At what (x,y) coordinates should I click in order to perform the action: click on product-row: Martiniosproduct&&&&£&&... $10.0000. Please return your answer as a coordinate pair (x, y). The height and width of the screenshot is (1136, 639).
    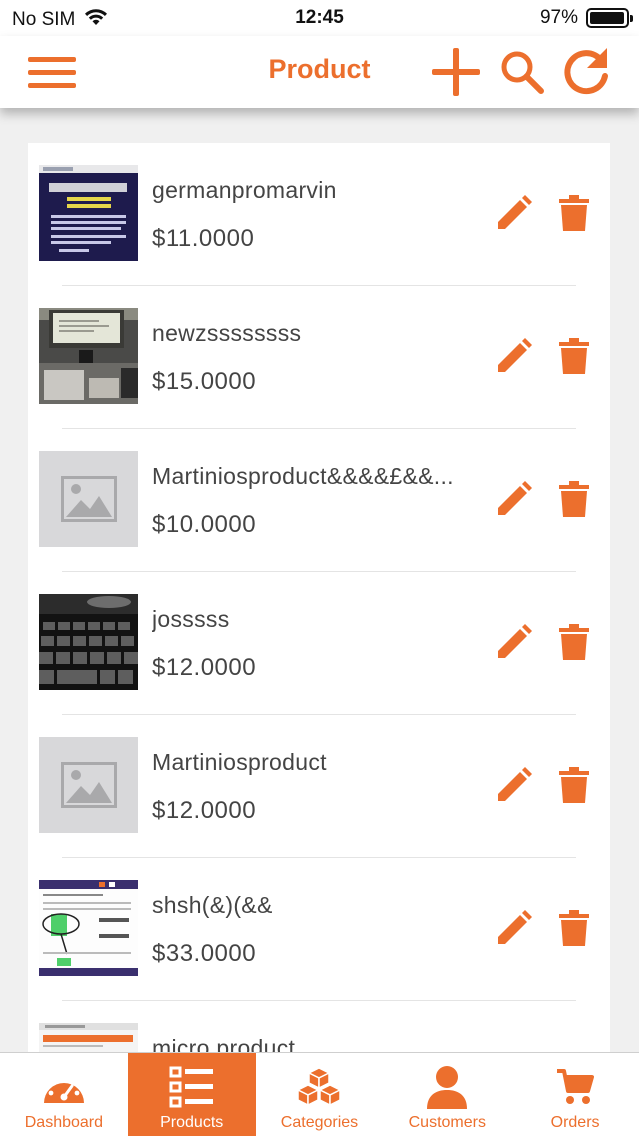
    Looking at the image, I should click on (319, 500).